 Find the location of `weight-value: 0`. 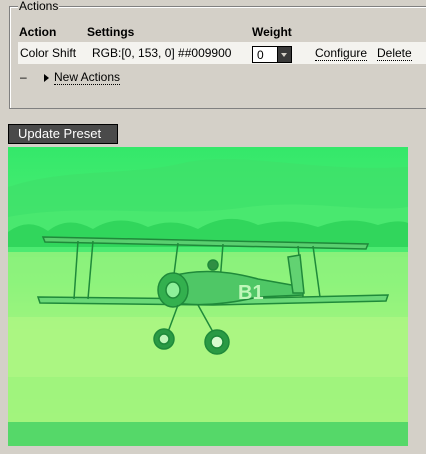

weight-value: 0 is located at coordinates (260, 55).